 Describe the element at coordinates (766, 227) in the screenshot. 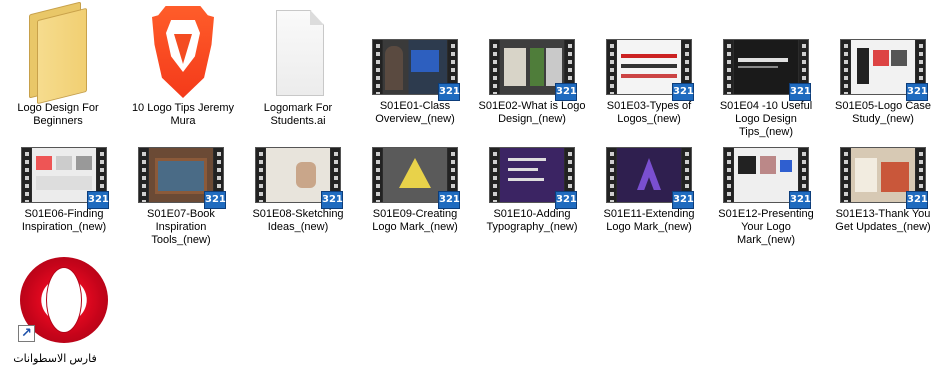

I see `item-label: S01E12-Presenting Your Logo Mark_(new)` at that location.